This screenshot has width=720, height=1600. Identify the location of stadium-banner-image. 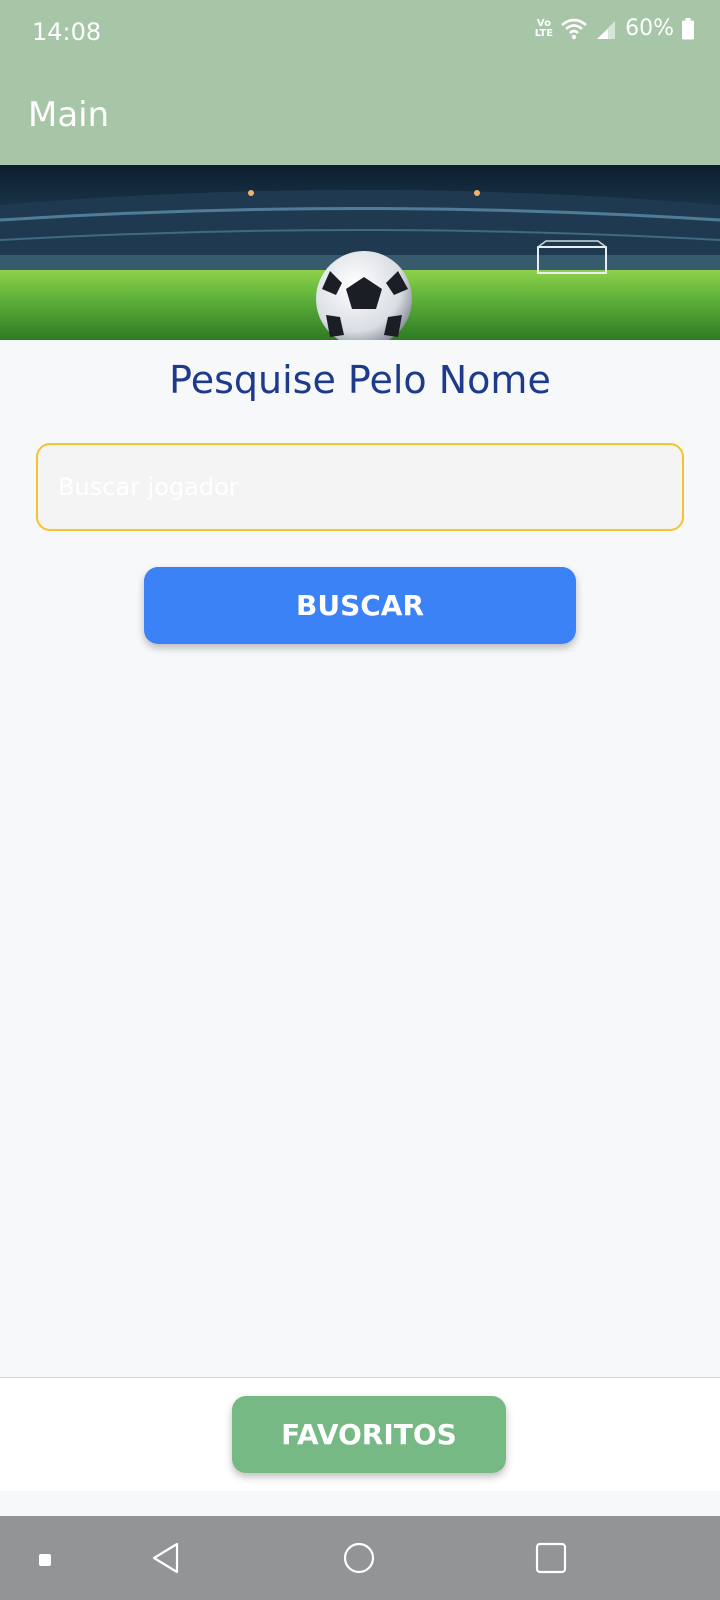
(360, 252).